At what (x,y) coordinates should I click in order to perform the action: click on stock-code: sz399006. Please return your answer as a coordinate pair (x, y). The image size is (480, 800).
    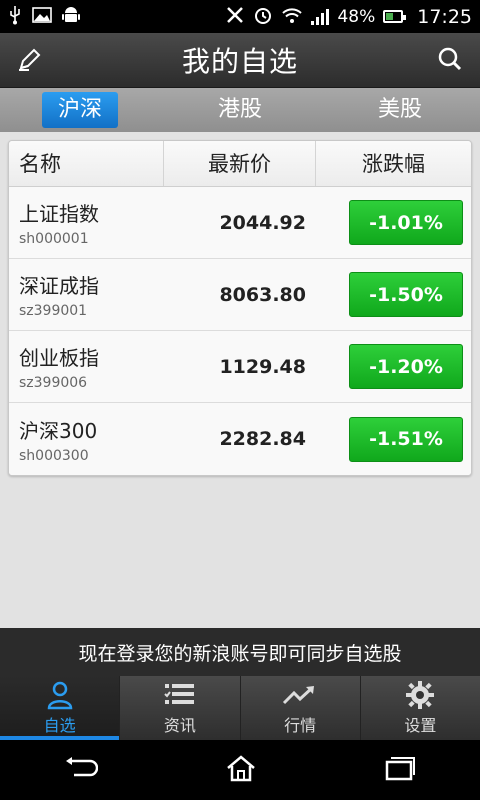
    Looking at the image, I should click on (53, 383).